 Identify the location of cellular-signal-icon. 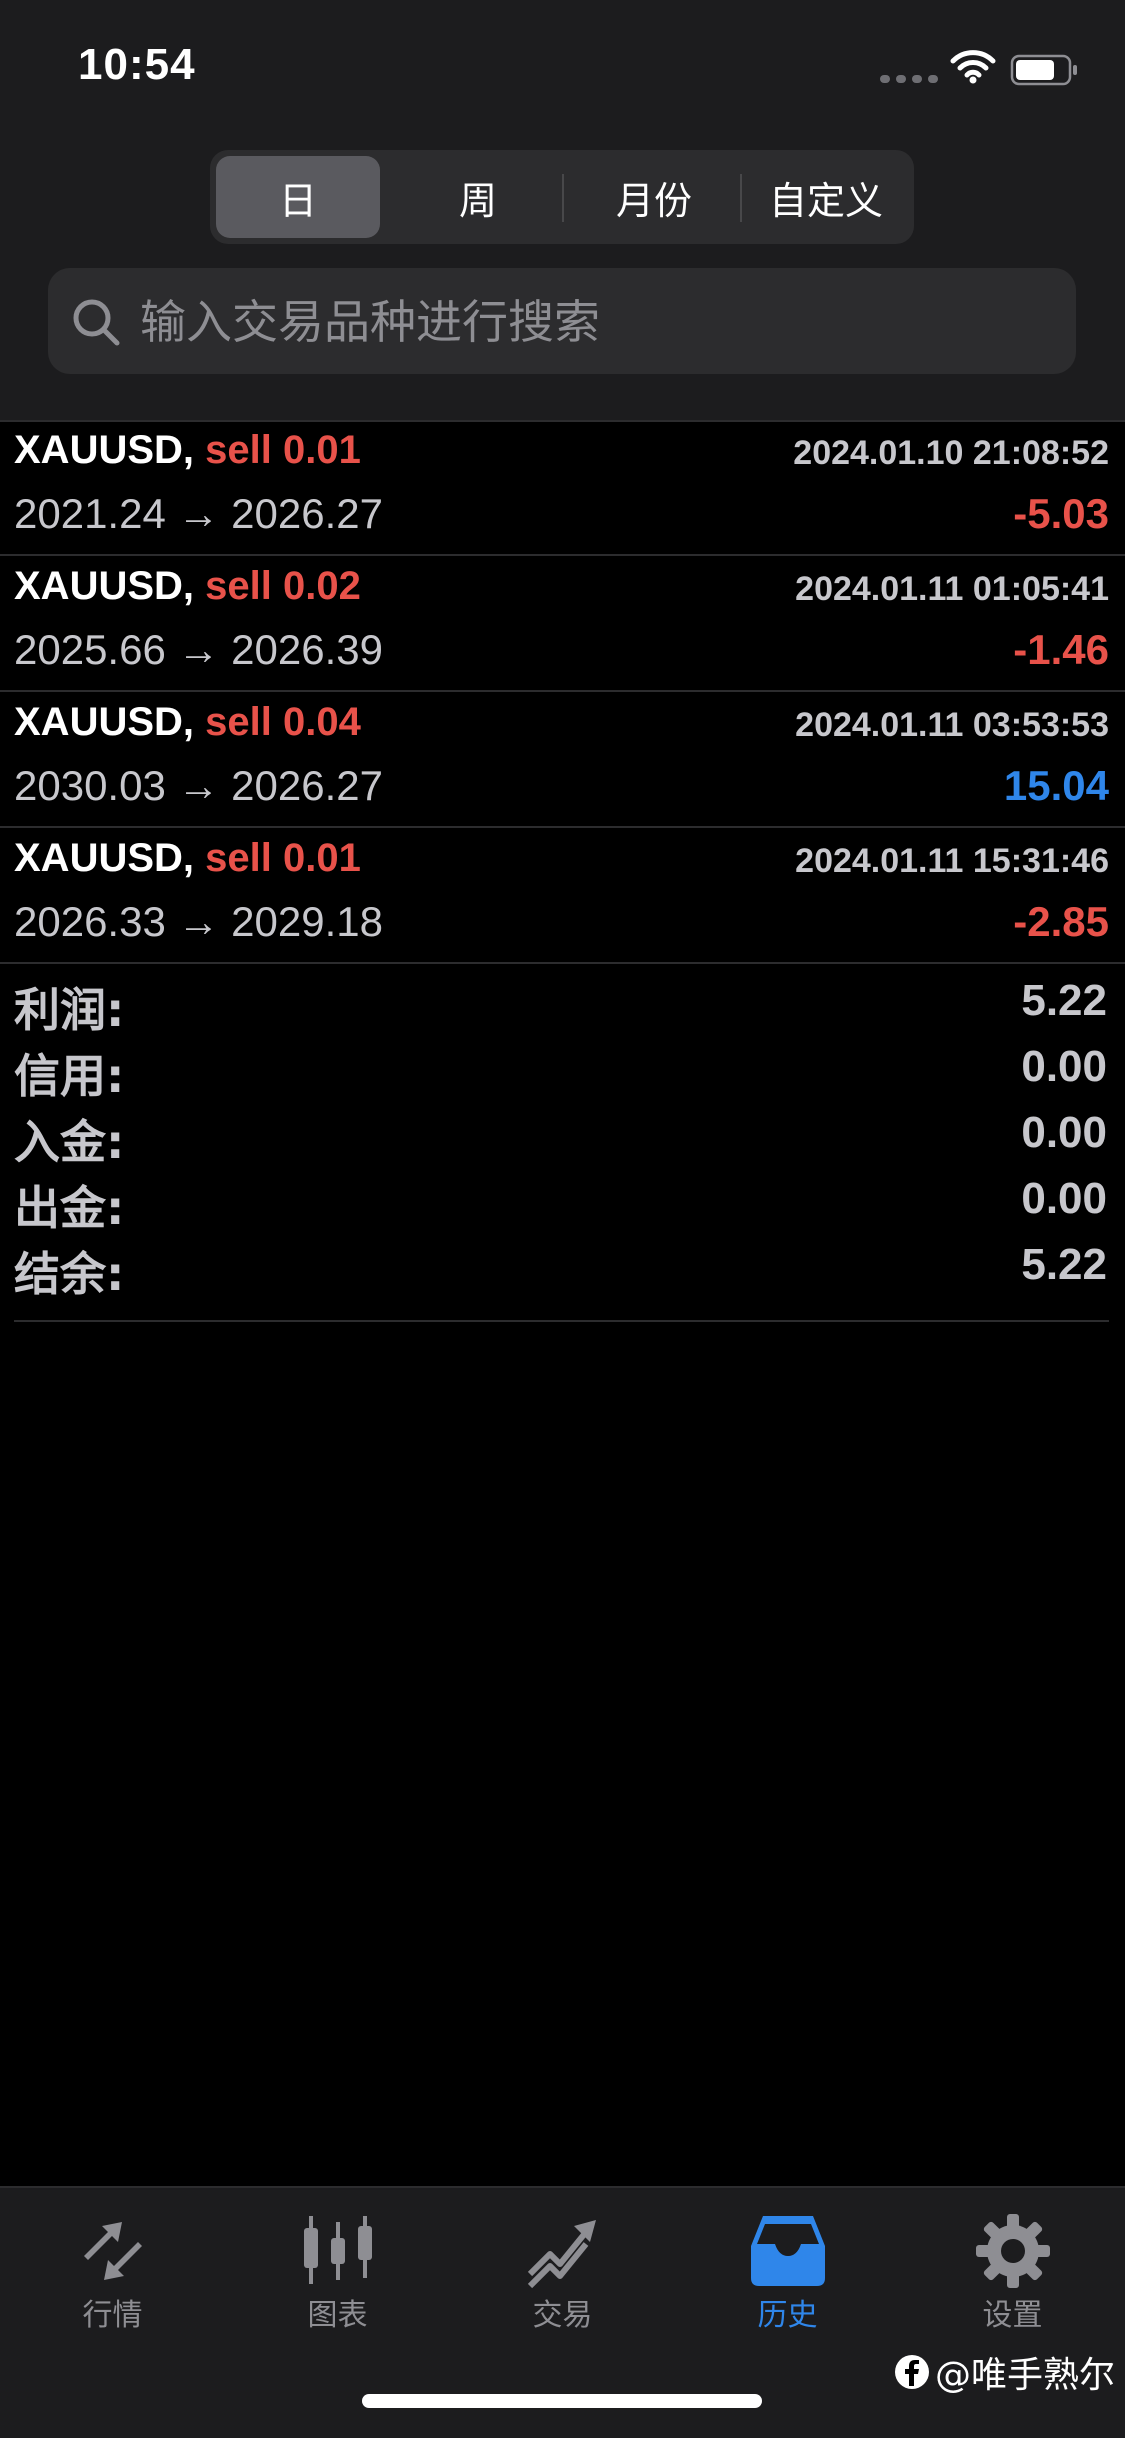
(909, 79).